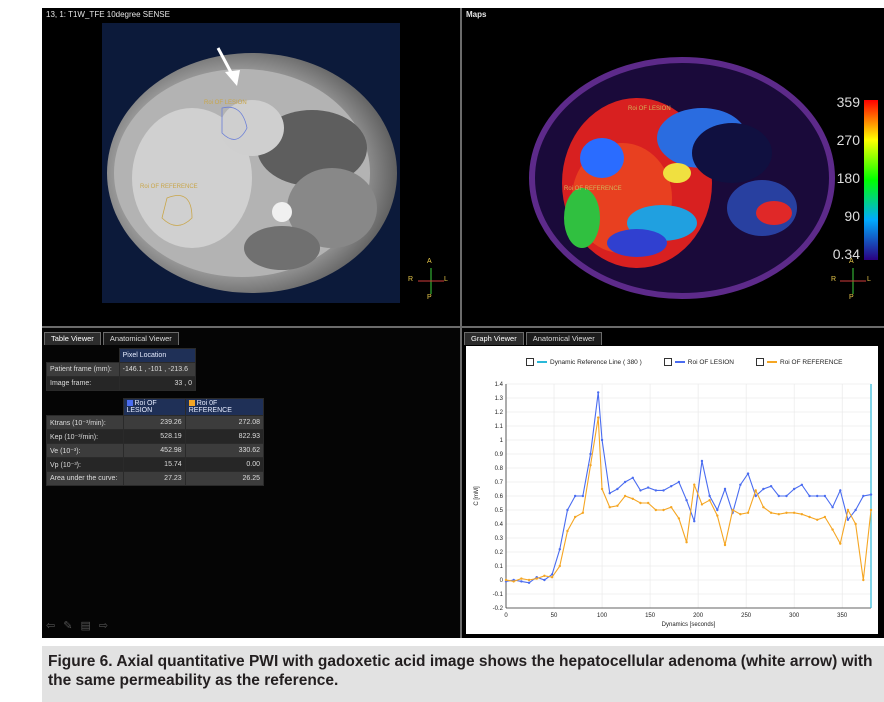 The height and width of the screenshot is (702, 884). What do you see at coordinates (225, 103) in the screenshot?
I see `roi-lesion-label: Roi OF LESION` at bounding box center [225, 103].